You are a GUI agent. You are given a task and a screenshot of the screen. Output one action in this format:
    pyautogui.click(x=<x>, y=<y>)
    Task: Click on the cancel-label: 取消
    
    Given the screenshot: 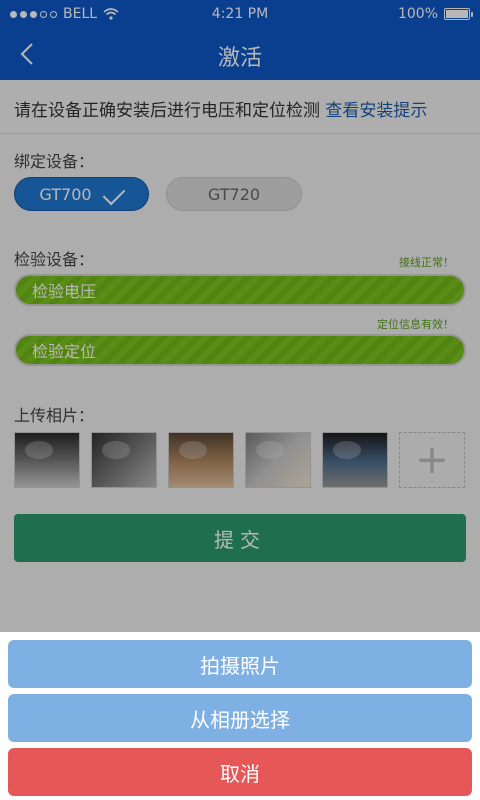 What is the action you would take?
    pyautogui.click(x=240, y=773)
    